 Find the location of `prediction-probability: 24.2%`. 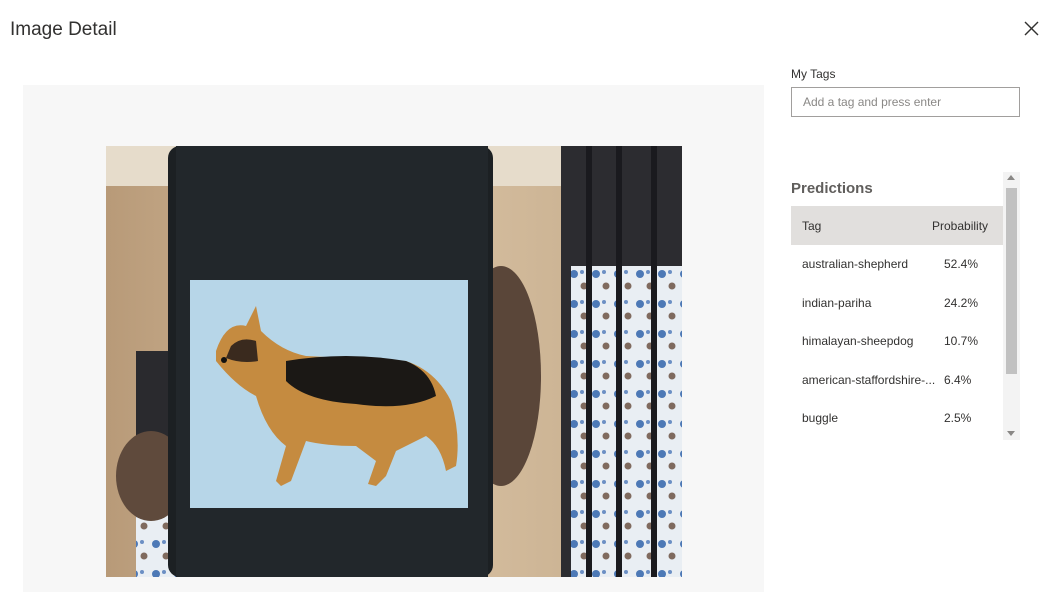

prediction-probability: 24.2% is located at coordinates (961, 302).